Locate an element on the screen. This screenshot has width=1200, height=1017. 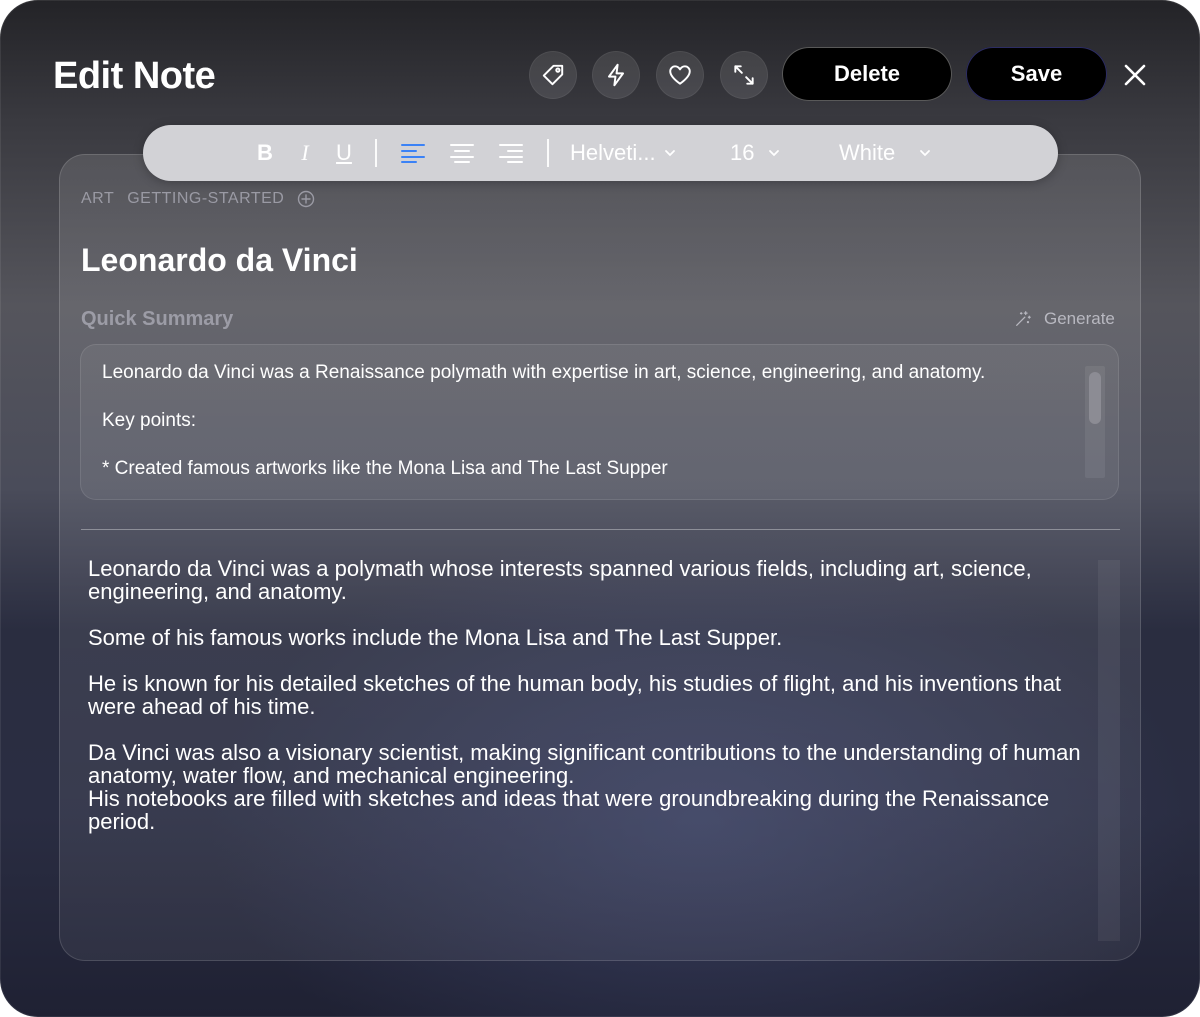
tag-icon is located at coordinates (553, 75).